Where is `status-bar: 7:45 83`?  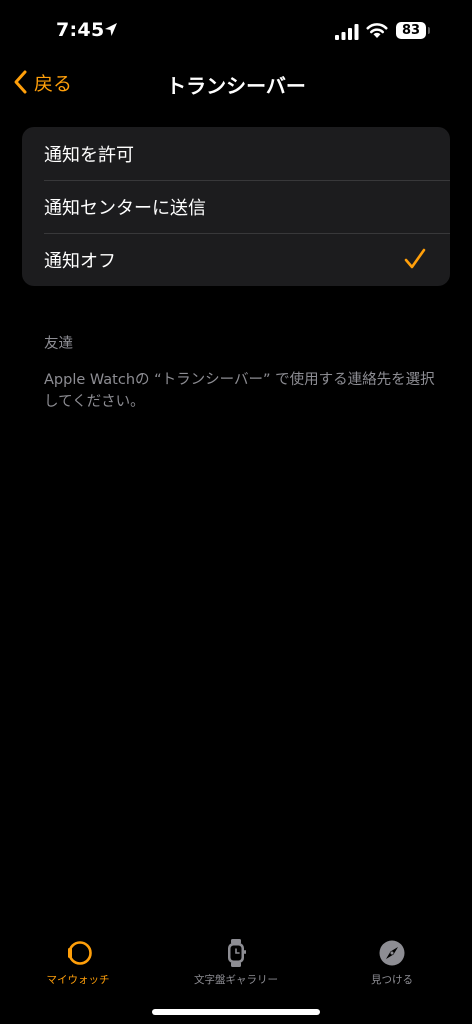
status-bar: 7:45 83 is located at coordinates (236, 30).